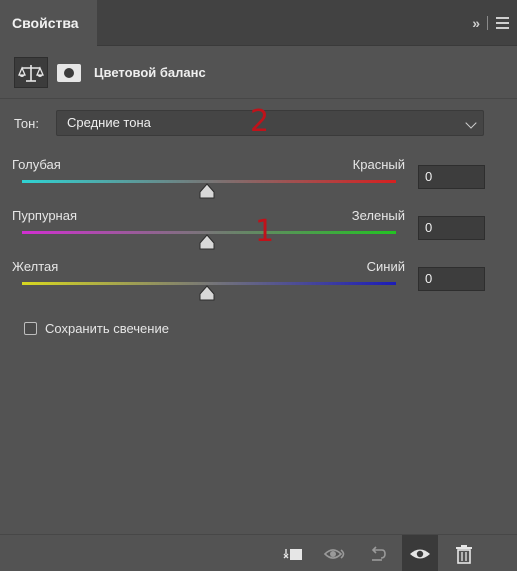 This screenshot has width=517, height=571. What do you see at coordinates (31, 72) in the screenshot?
I see `balance-scale-icon` at bounding box center [31, 72].